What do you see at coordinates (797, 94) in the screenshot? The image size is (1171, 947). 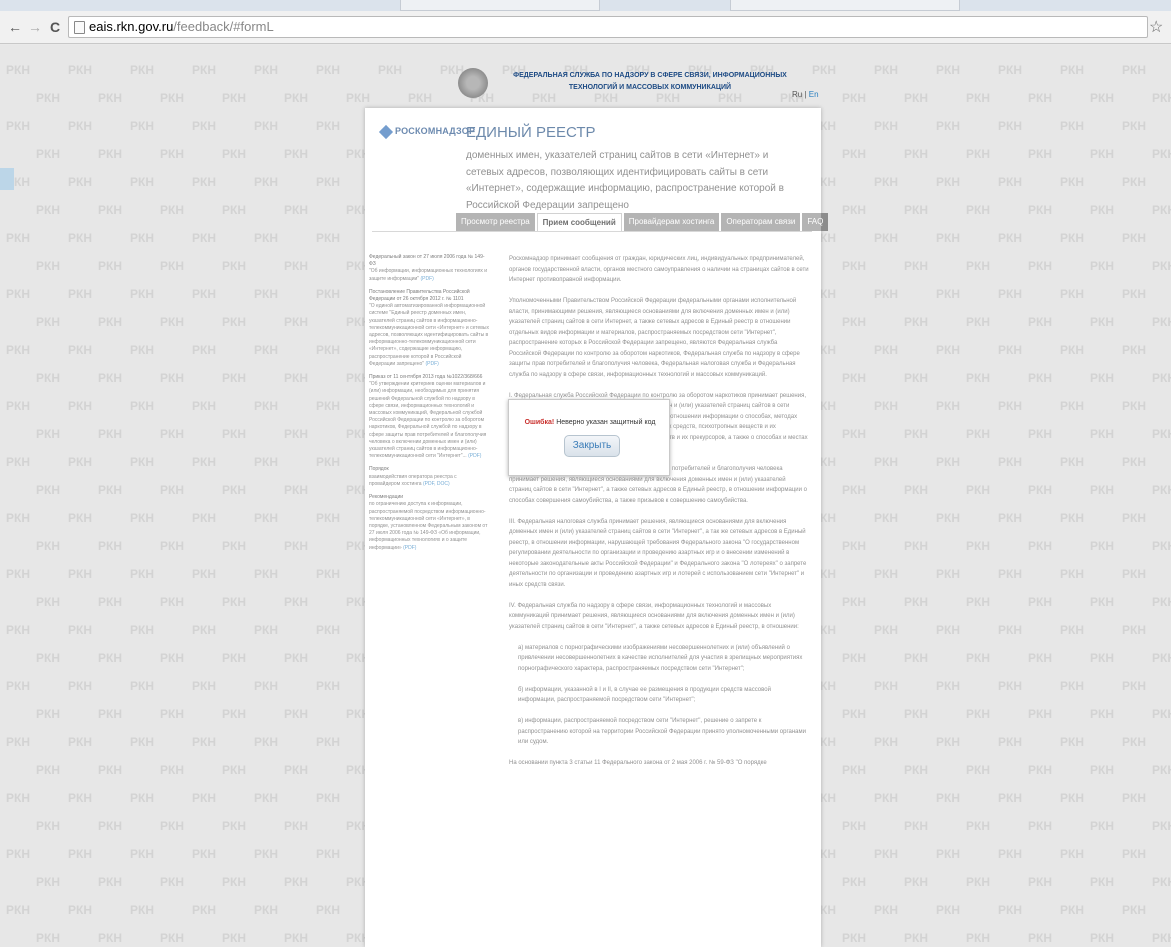 I see `lang-ru-link: Ru` at bounding box center [797, 94].